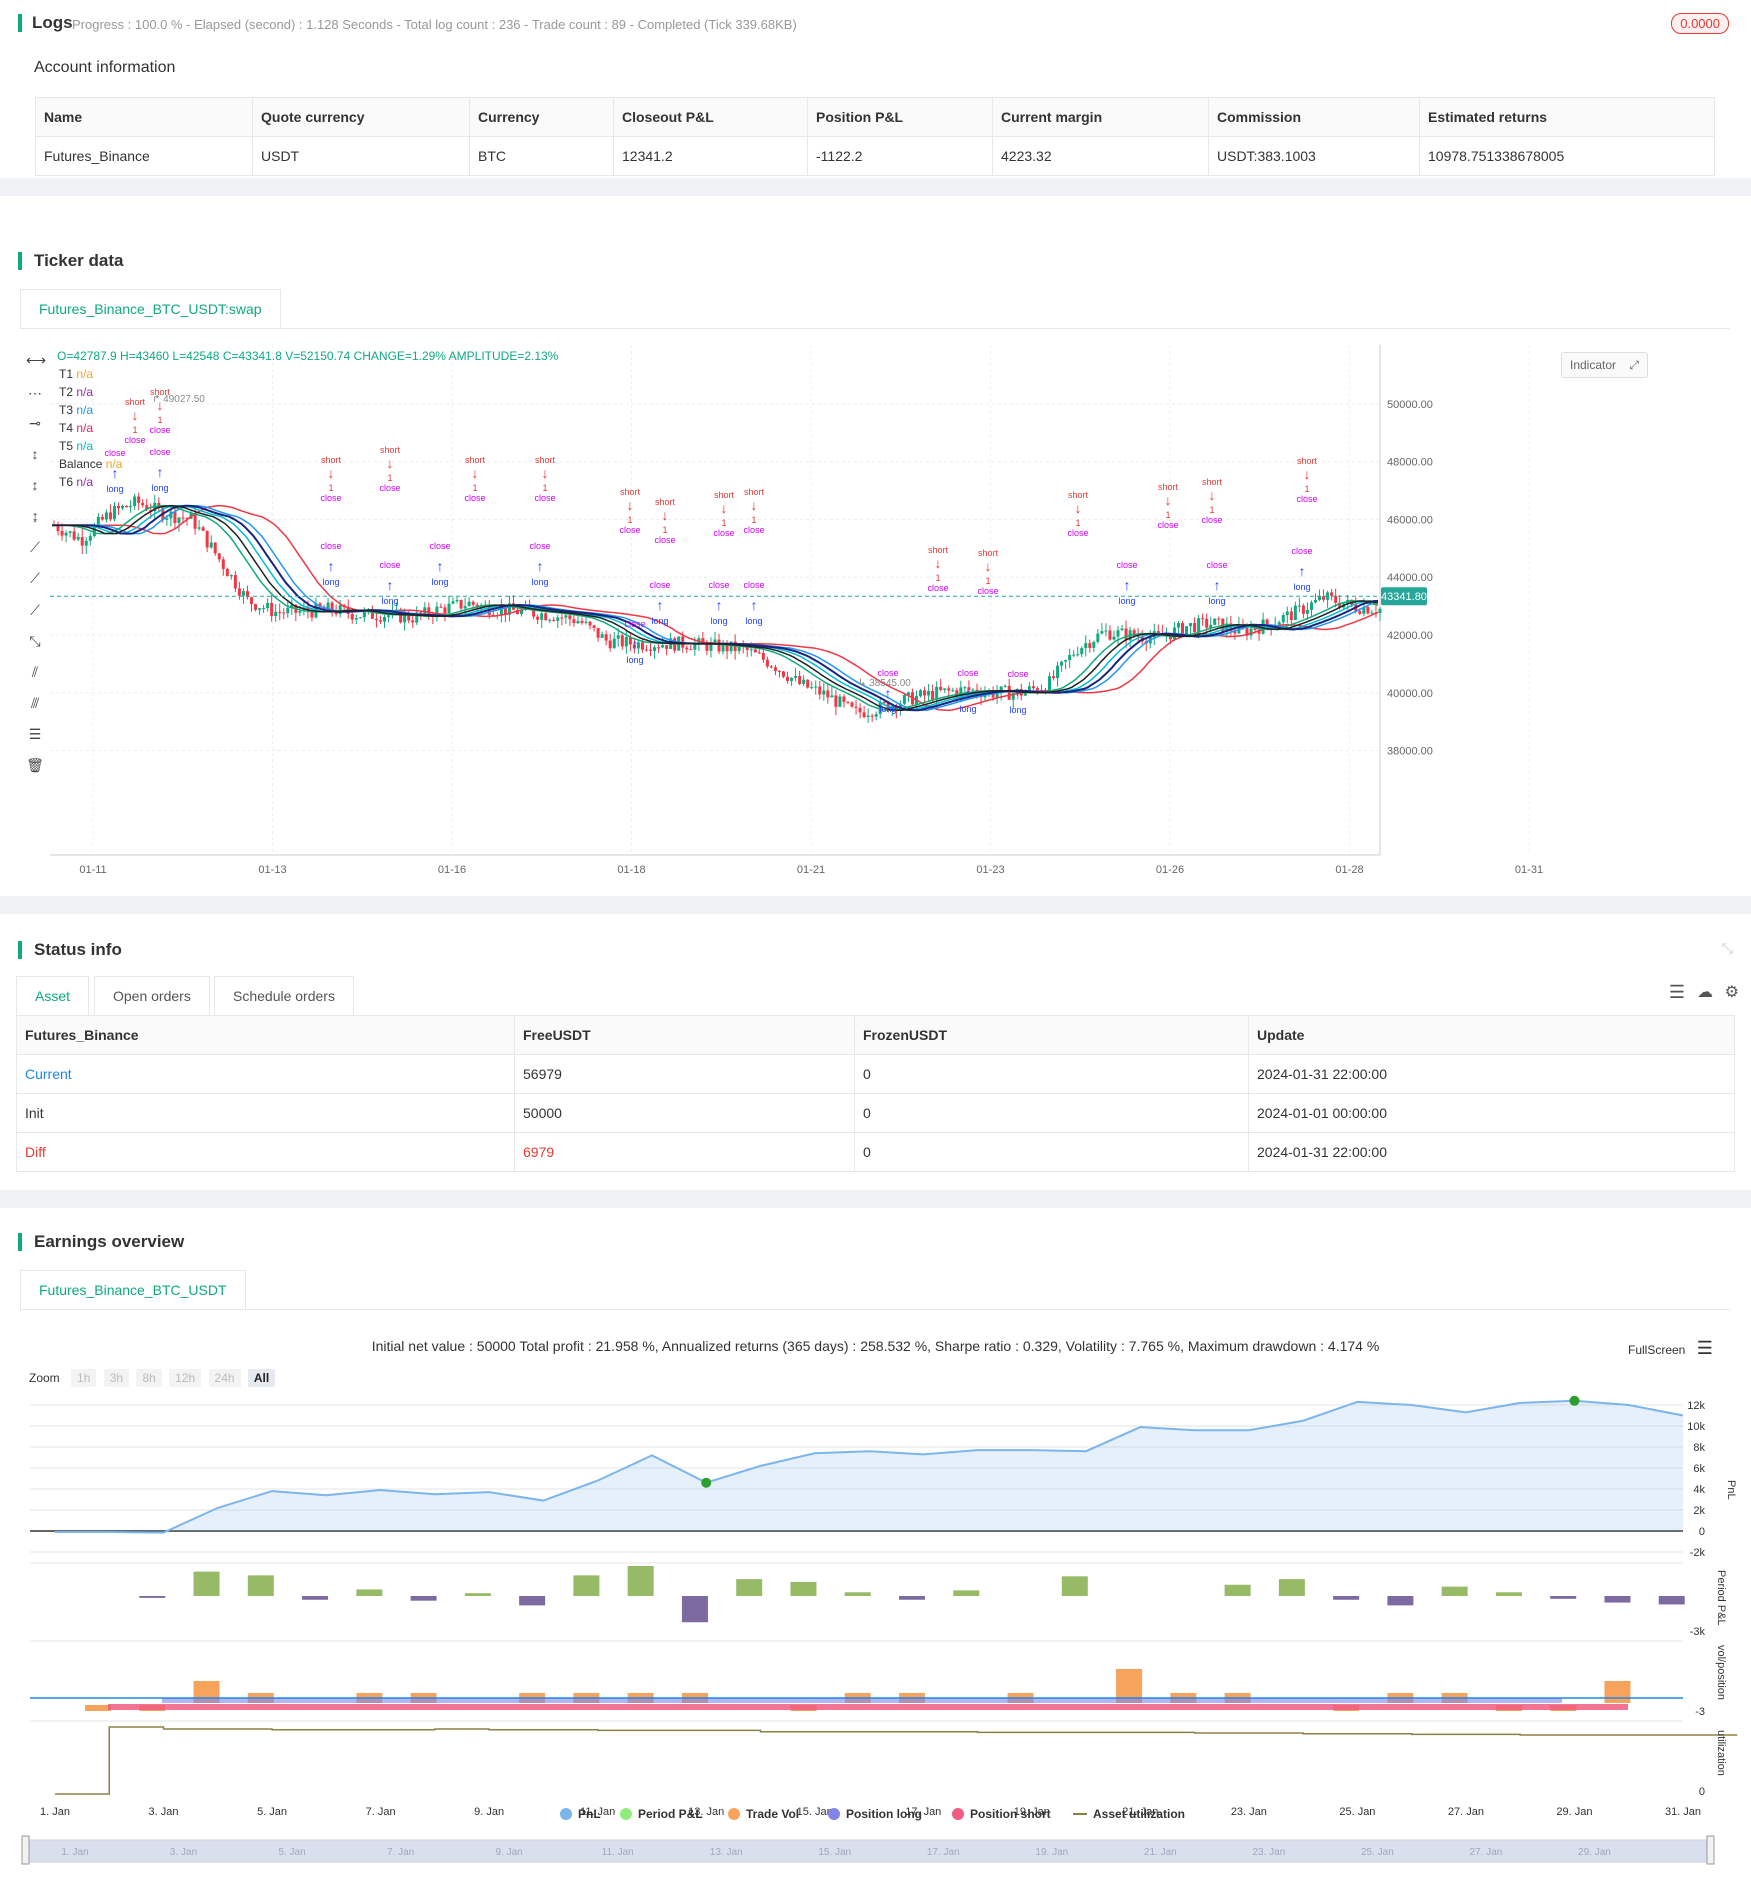 The width and height of the screenshot is (1751, 1890). I want to click on indicator-button: Indicator ⤢, so click(1604, 365).